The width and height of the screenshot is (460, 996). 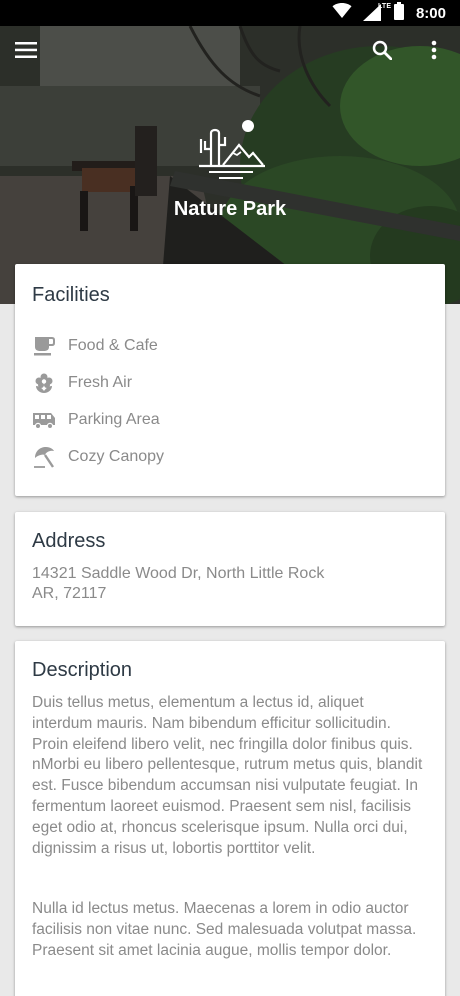 I want to click on facility-item-fresh-air: Fresh Air, so click(x=82, y=383).